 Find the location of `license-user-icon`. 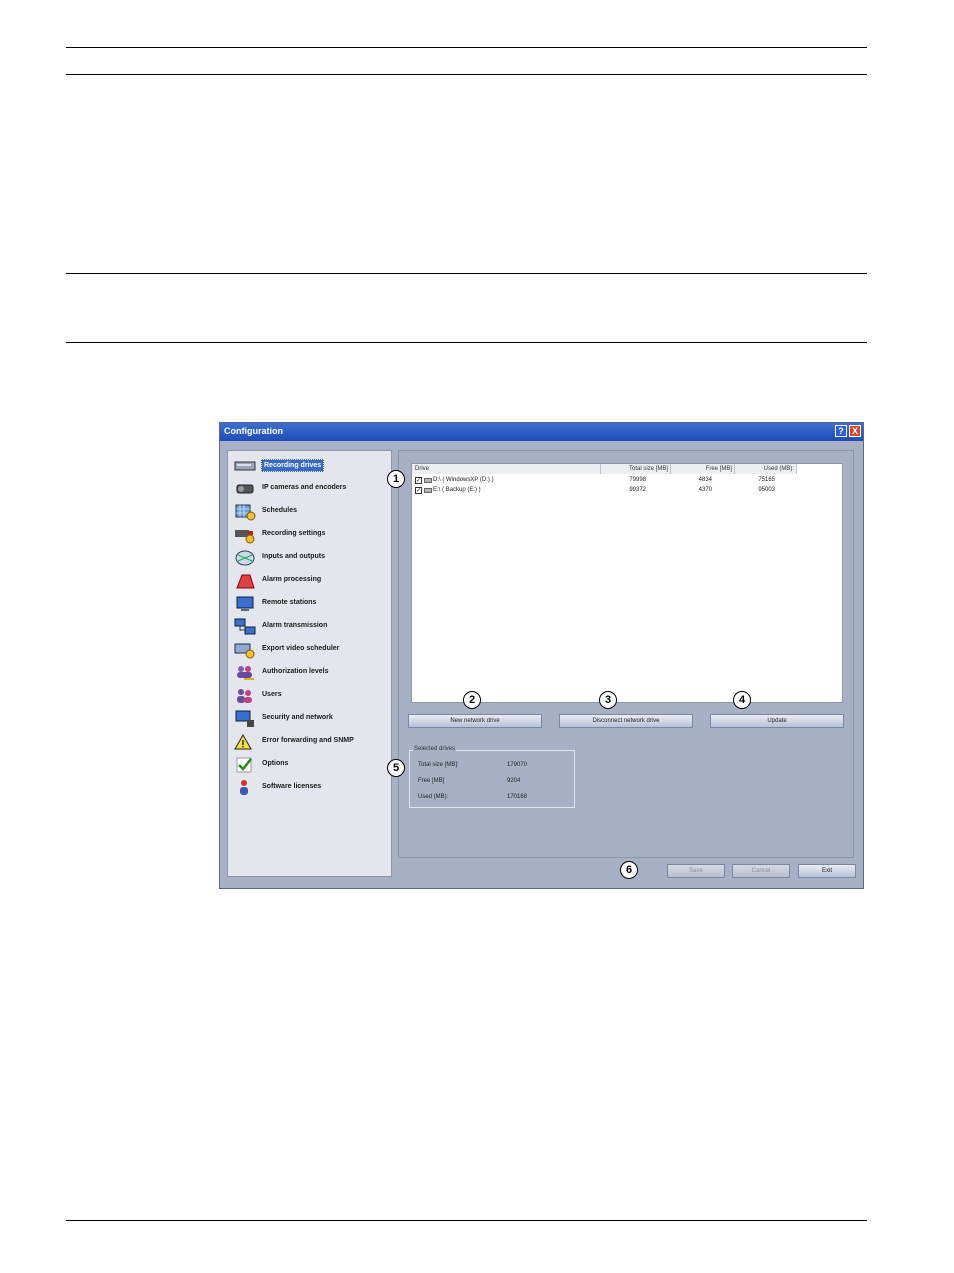

license-user-icon is located at coordinates (244, 787).